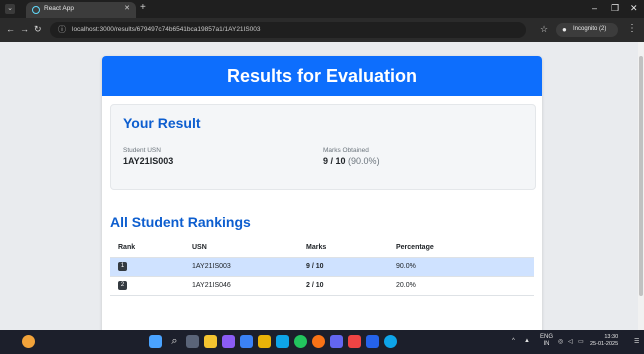  Describe the element at coordinates (581, 341) in the screenshot. I see `battery-icon: ▭` at that location.